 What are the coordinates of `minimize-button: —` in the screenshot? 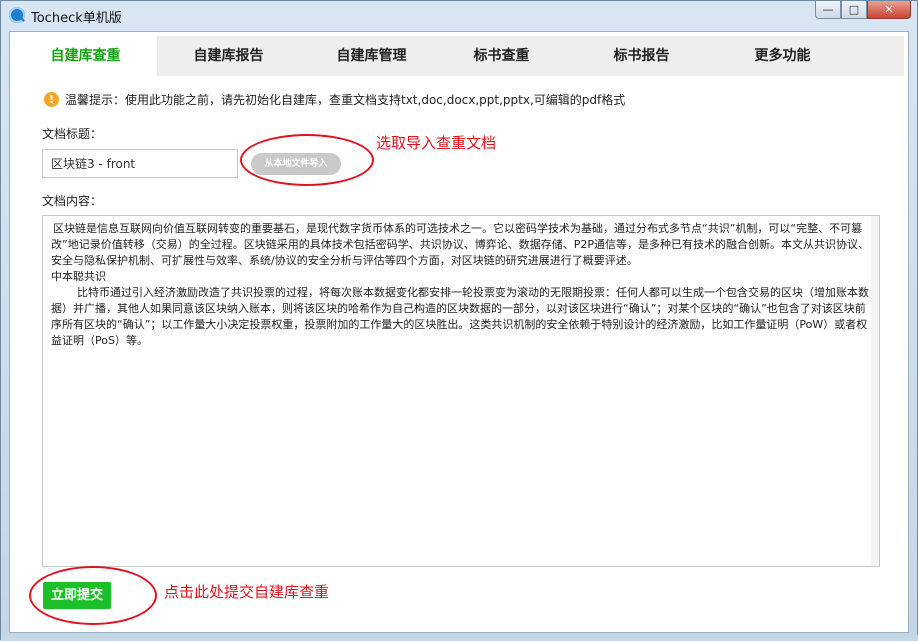 It's located at (828, 10).